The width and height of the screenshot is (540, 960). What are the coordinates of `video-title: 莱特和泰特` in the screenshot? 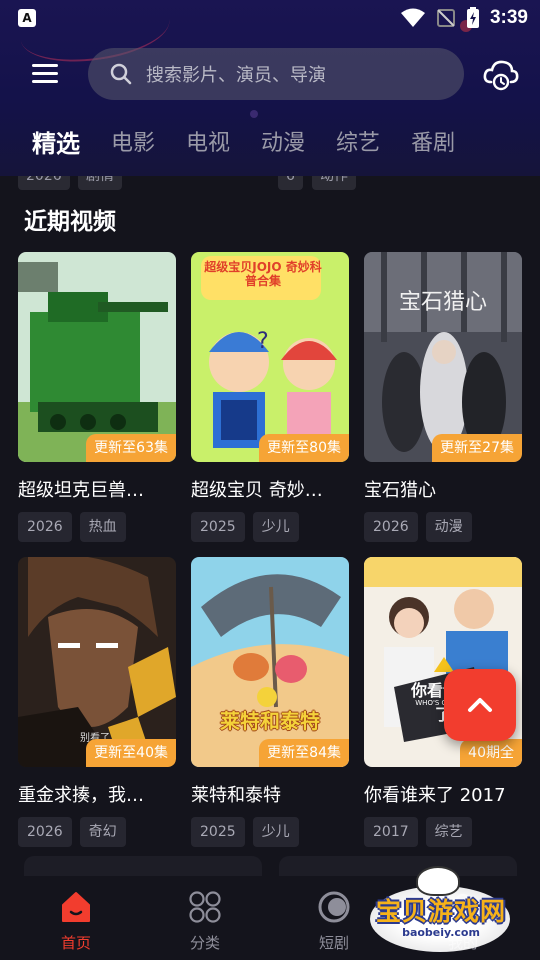 It's located at (236, 795).